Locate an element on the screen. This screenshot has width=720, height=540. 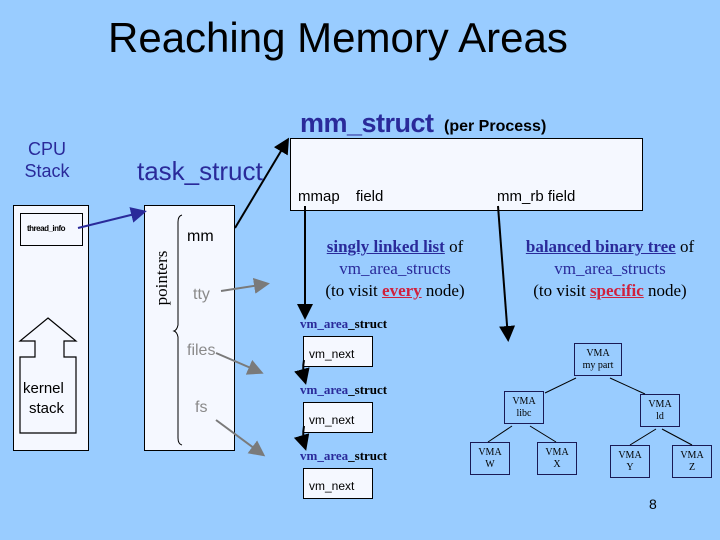
thread-info-arrow is located at coordinates (112, 218).